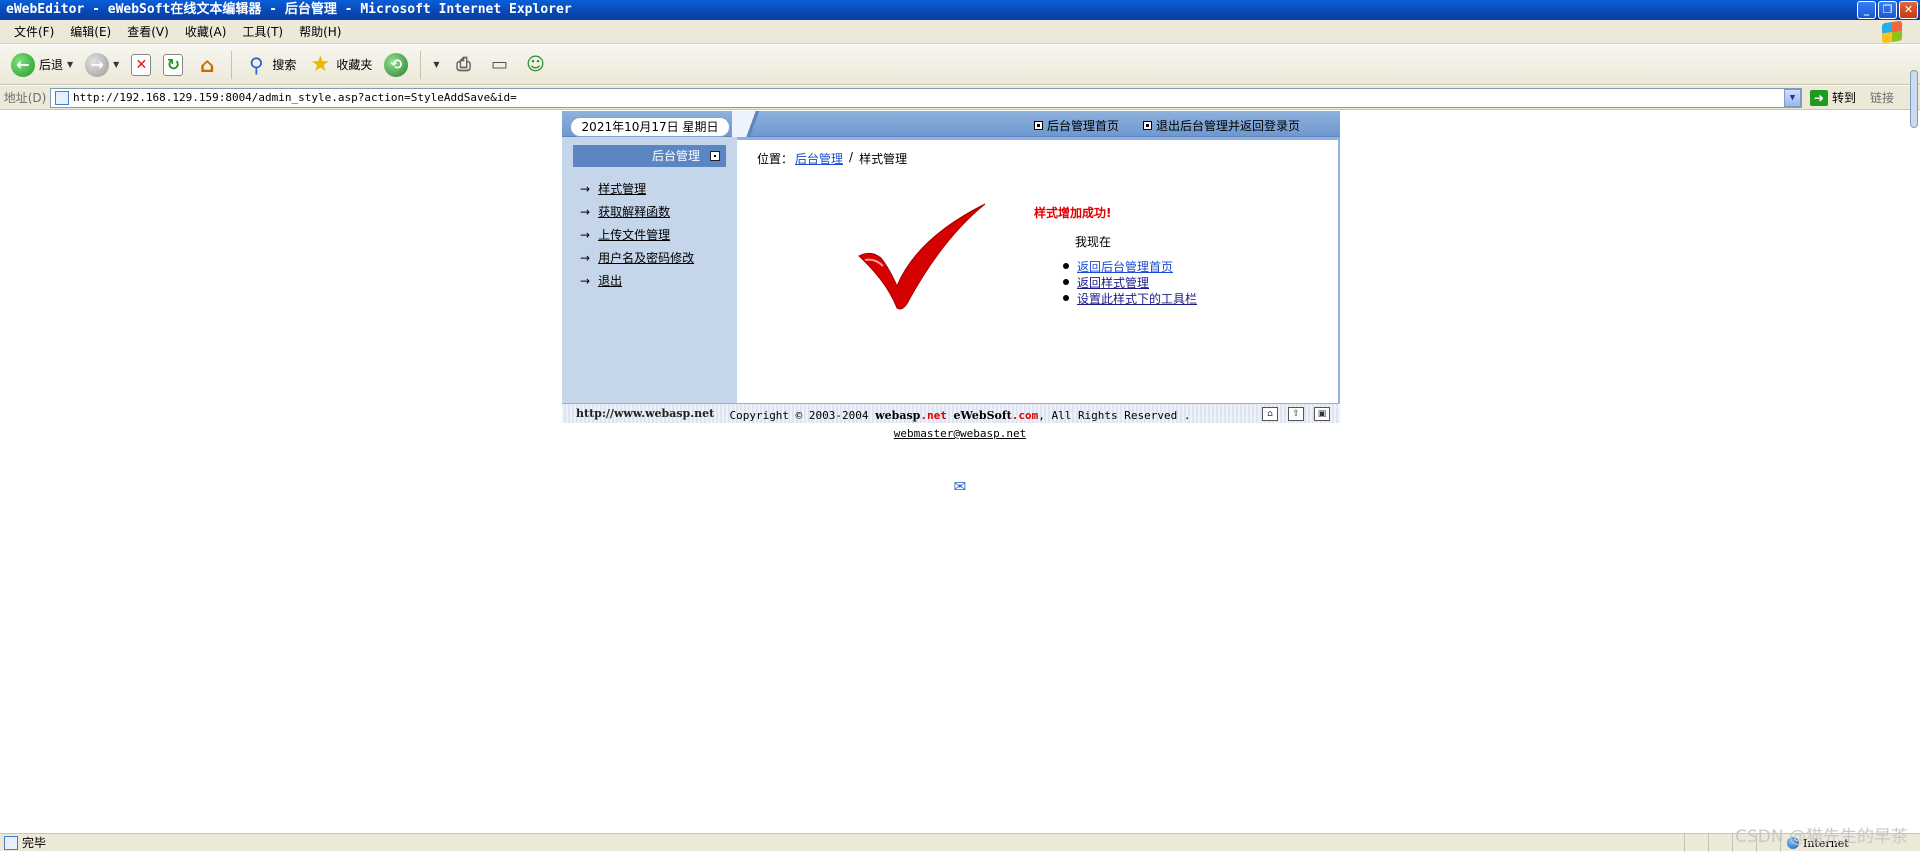 This screenshot has width=1920, height=852. What do you see at coordinates (775, 159) in the screenshot?
I see `breadcrumb-prefix: 位置：` at bounding box center [775, 159].